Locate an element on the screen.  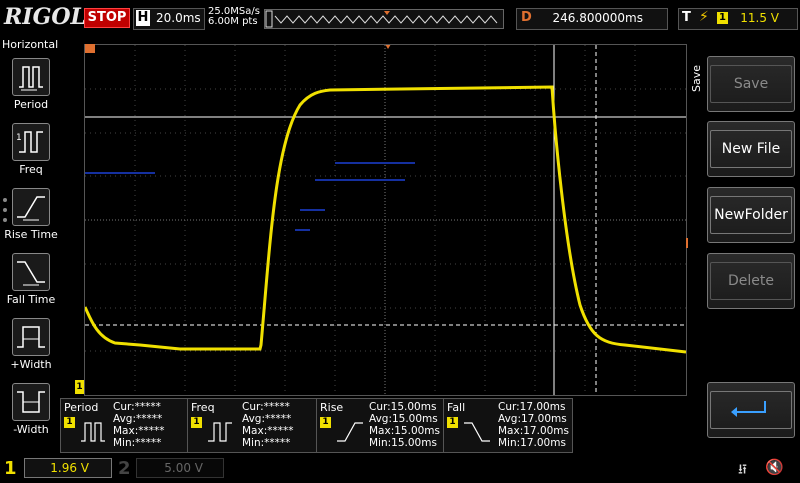
menu-item-label: Rise Time is located at coordinates (31, 234).